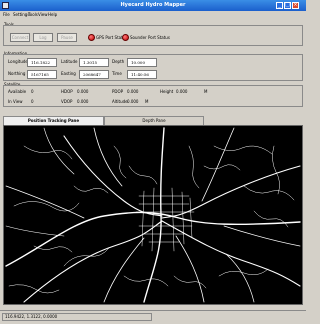 This screenshot has width=320, height=324. What do you see at coordinates (153, 96) in the screenshot?
I see `satellite-group` at bounding box center [153, 96].